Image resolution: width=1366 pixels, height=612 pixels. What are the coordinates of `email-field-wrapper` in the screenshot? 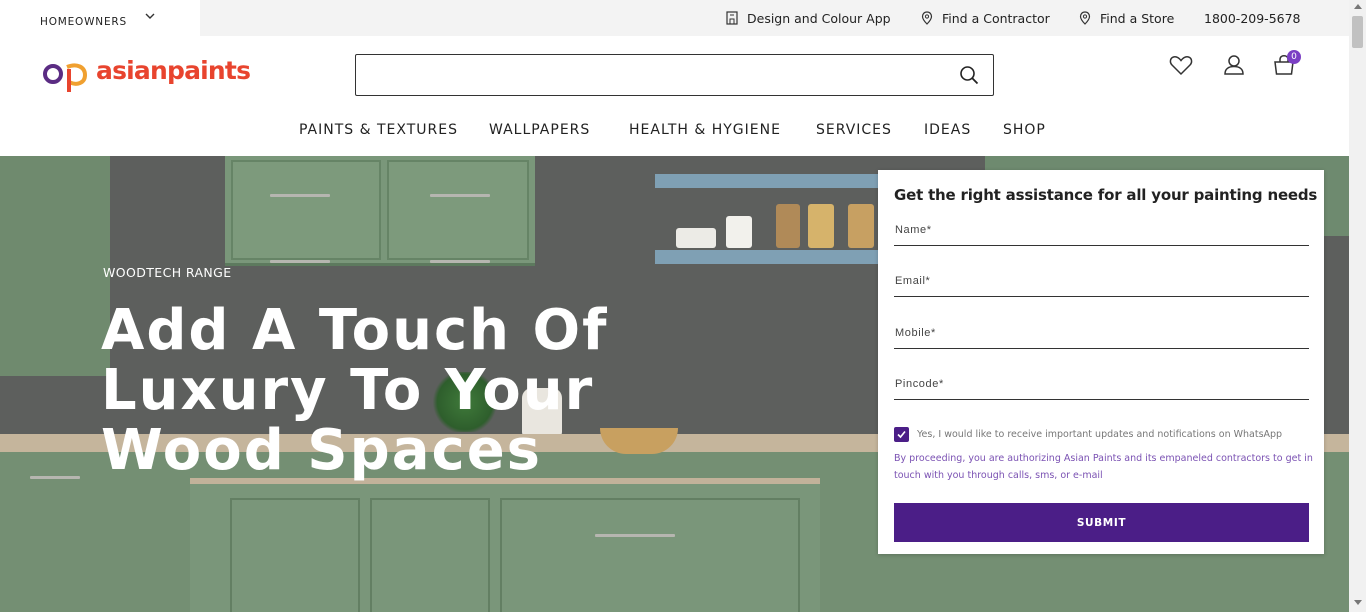 It's located at (1101, 282).